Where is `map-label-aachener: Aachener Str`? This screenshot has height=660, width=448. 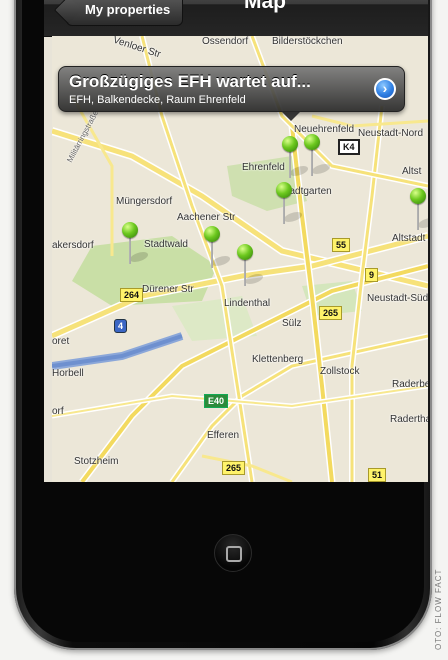
map-label-aachener: Aachener Str is located at coordinates (206, 217).